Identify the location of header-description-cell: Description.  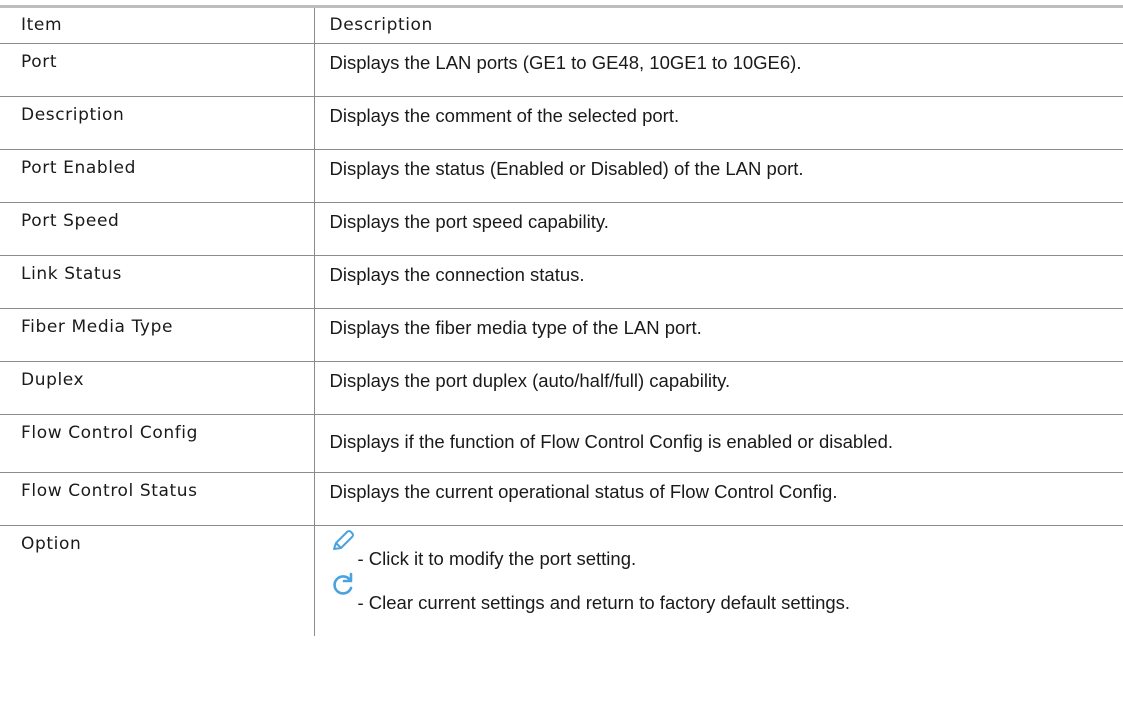
(718, 24).